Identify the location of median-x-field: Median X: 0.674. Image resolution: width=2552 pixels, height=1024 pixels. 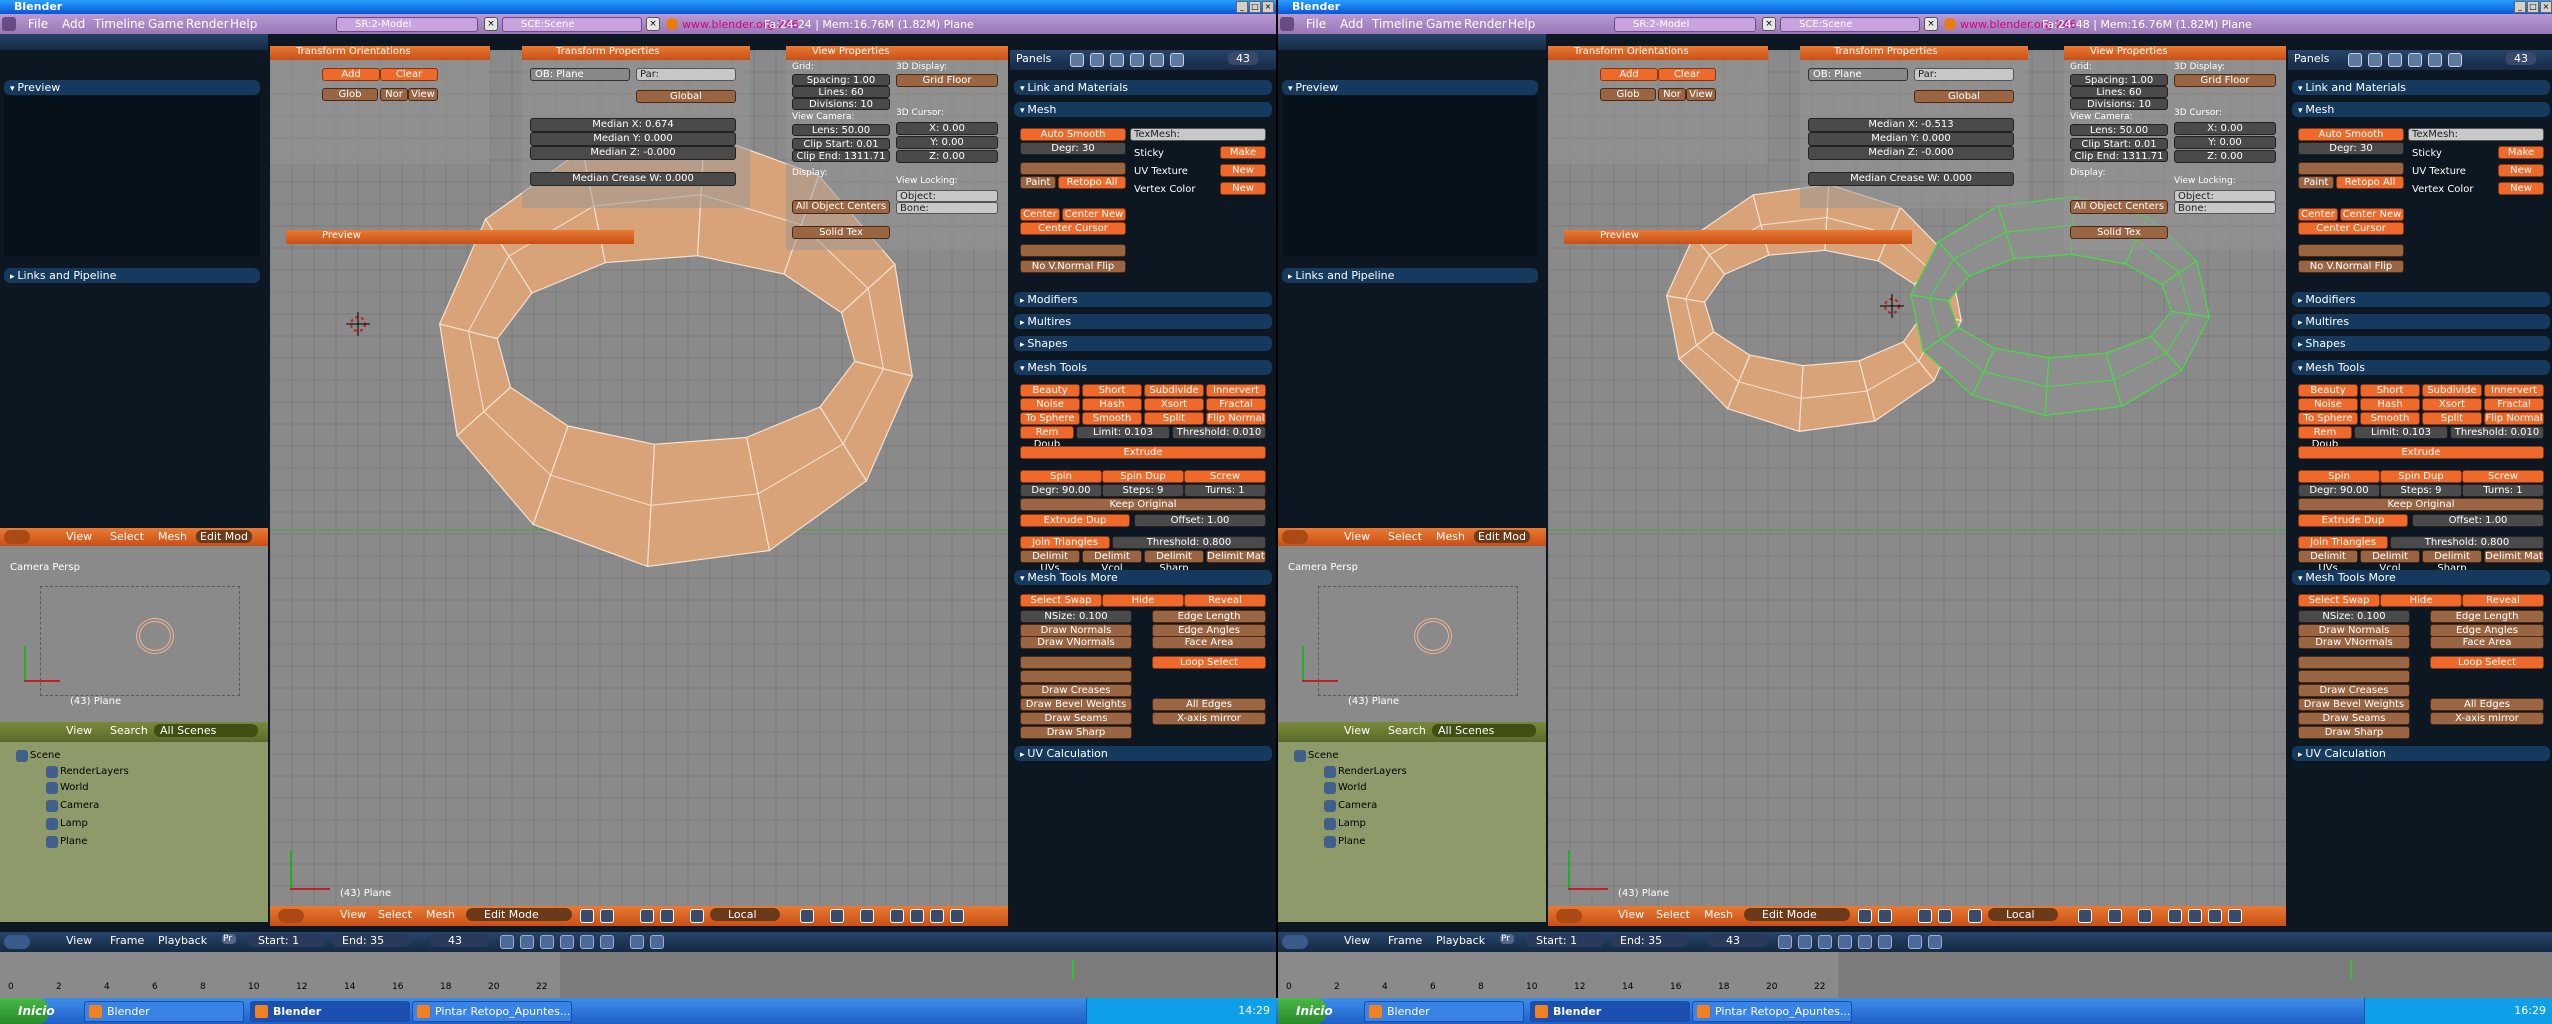
(633, 125).